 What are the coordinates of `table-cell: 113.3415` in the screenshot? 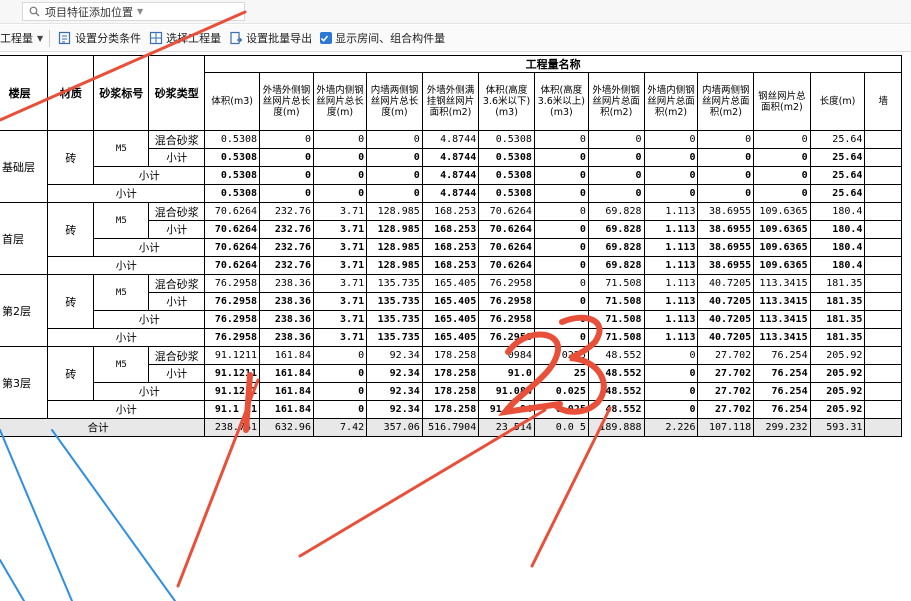 It's located at (782, 319).